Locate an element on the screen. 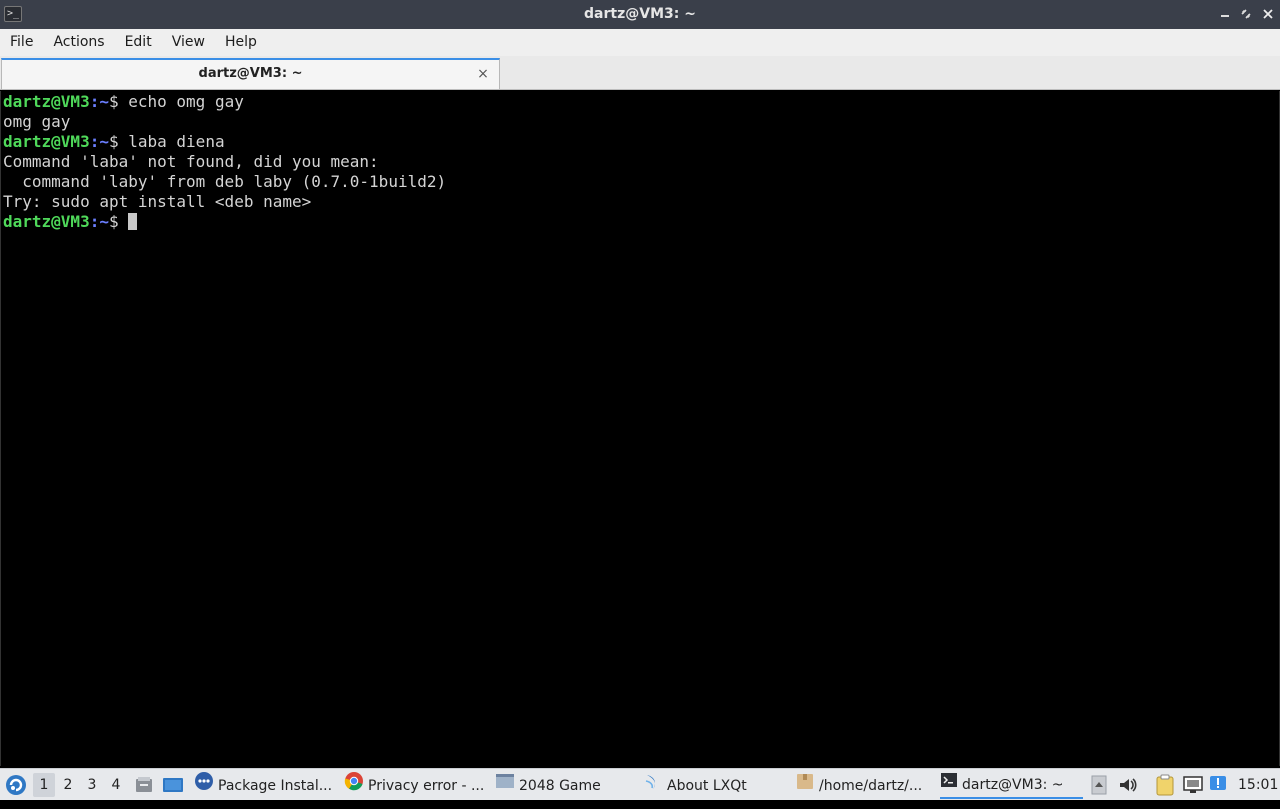 The width and height of the screenshot is (1280, 809). minimize-icon is located at coordinates (1225, 14).